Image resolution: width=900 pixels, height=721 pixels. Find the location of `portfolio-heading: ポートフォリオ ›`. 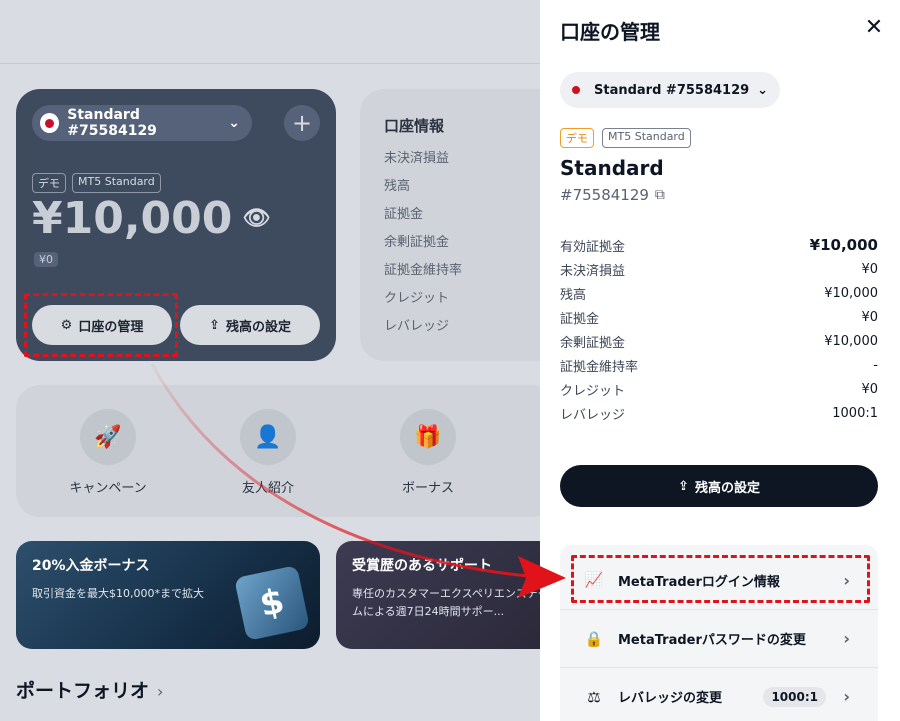

portfolio-heading: ポートフォリオ › is located at coordinates (89, 689).